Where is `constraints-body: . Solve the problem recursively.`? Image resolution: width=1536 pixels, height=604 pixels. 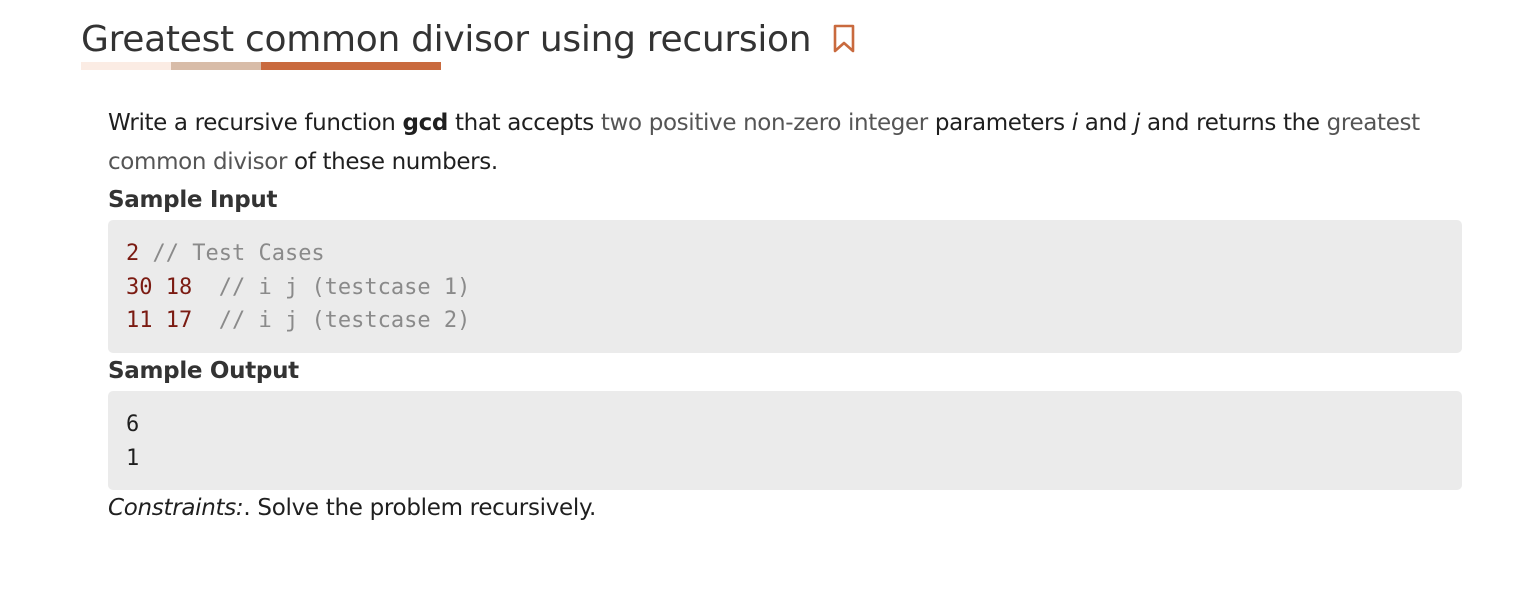 constraints-body: . Solve the problem recursively. is located at coordinates (420, 508).